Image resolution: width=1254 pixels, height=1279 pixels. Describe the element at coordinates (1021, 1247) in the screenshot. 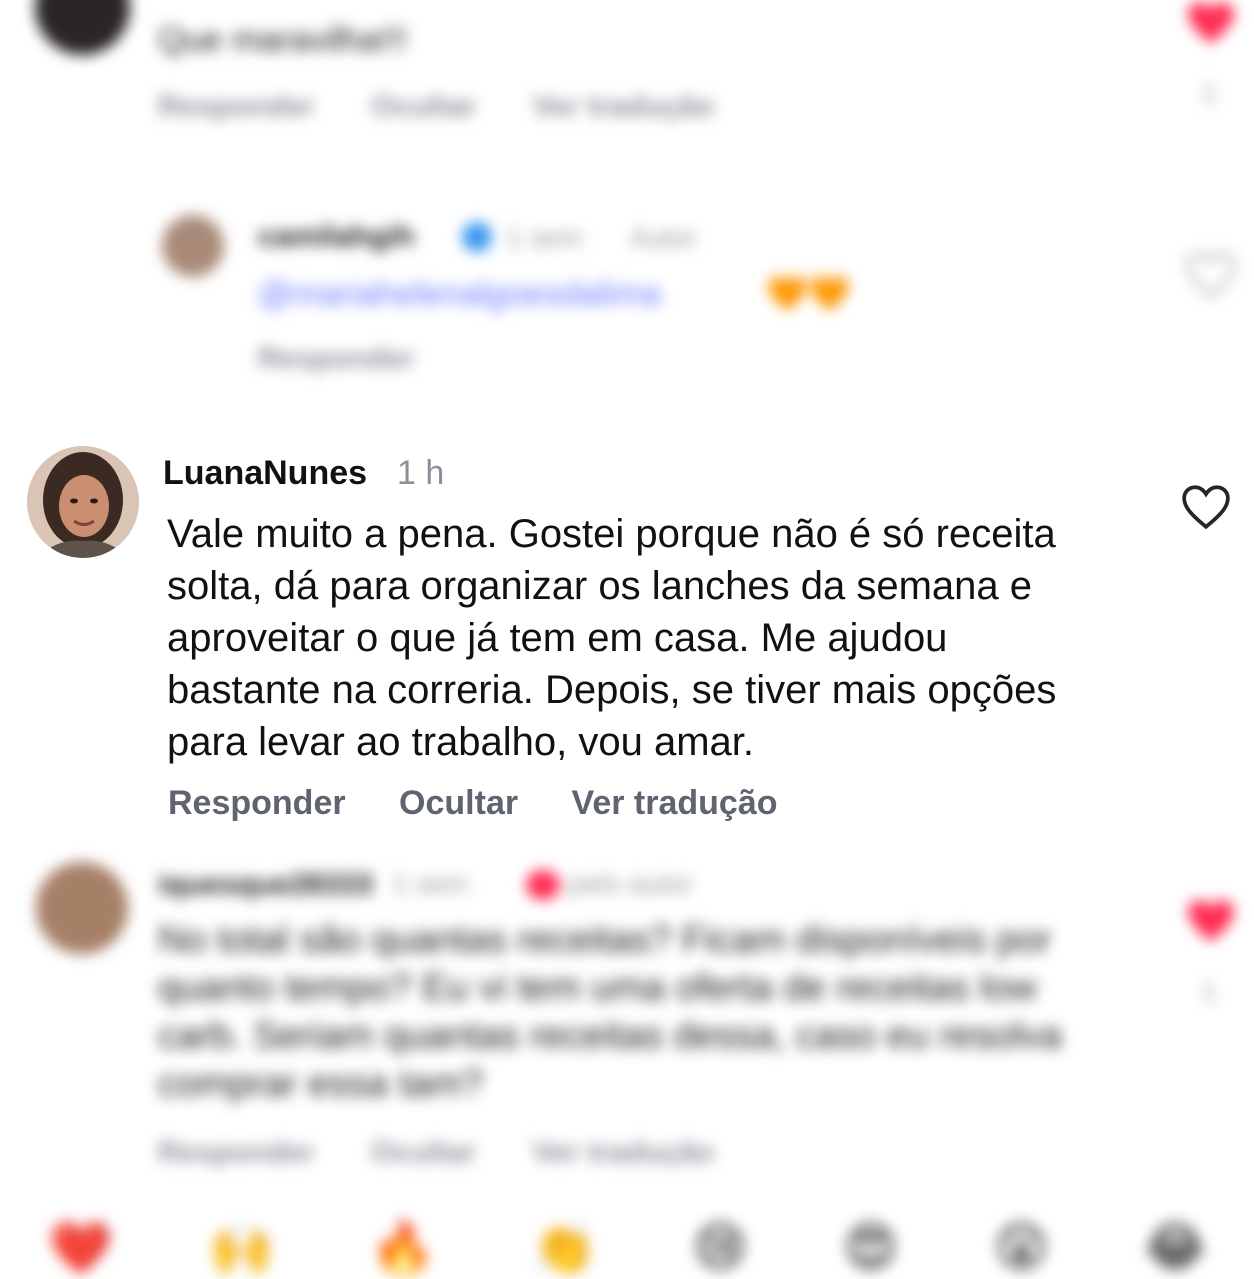

I see `emoji-reaction: 😮` at that location.